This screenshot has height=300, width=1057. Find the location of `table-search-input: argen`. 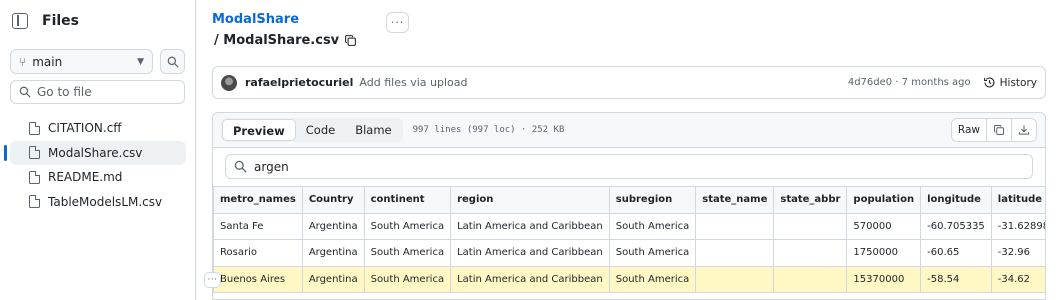

table-search-input: argen is located at coordinates (629, 166).